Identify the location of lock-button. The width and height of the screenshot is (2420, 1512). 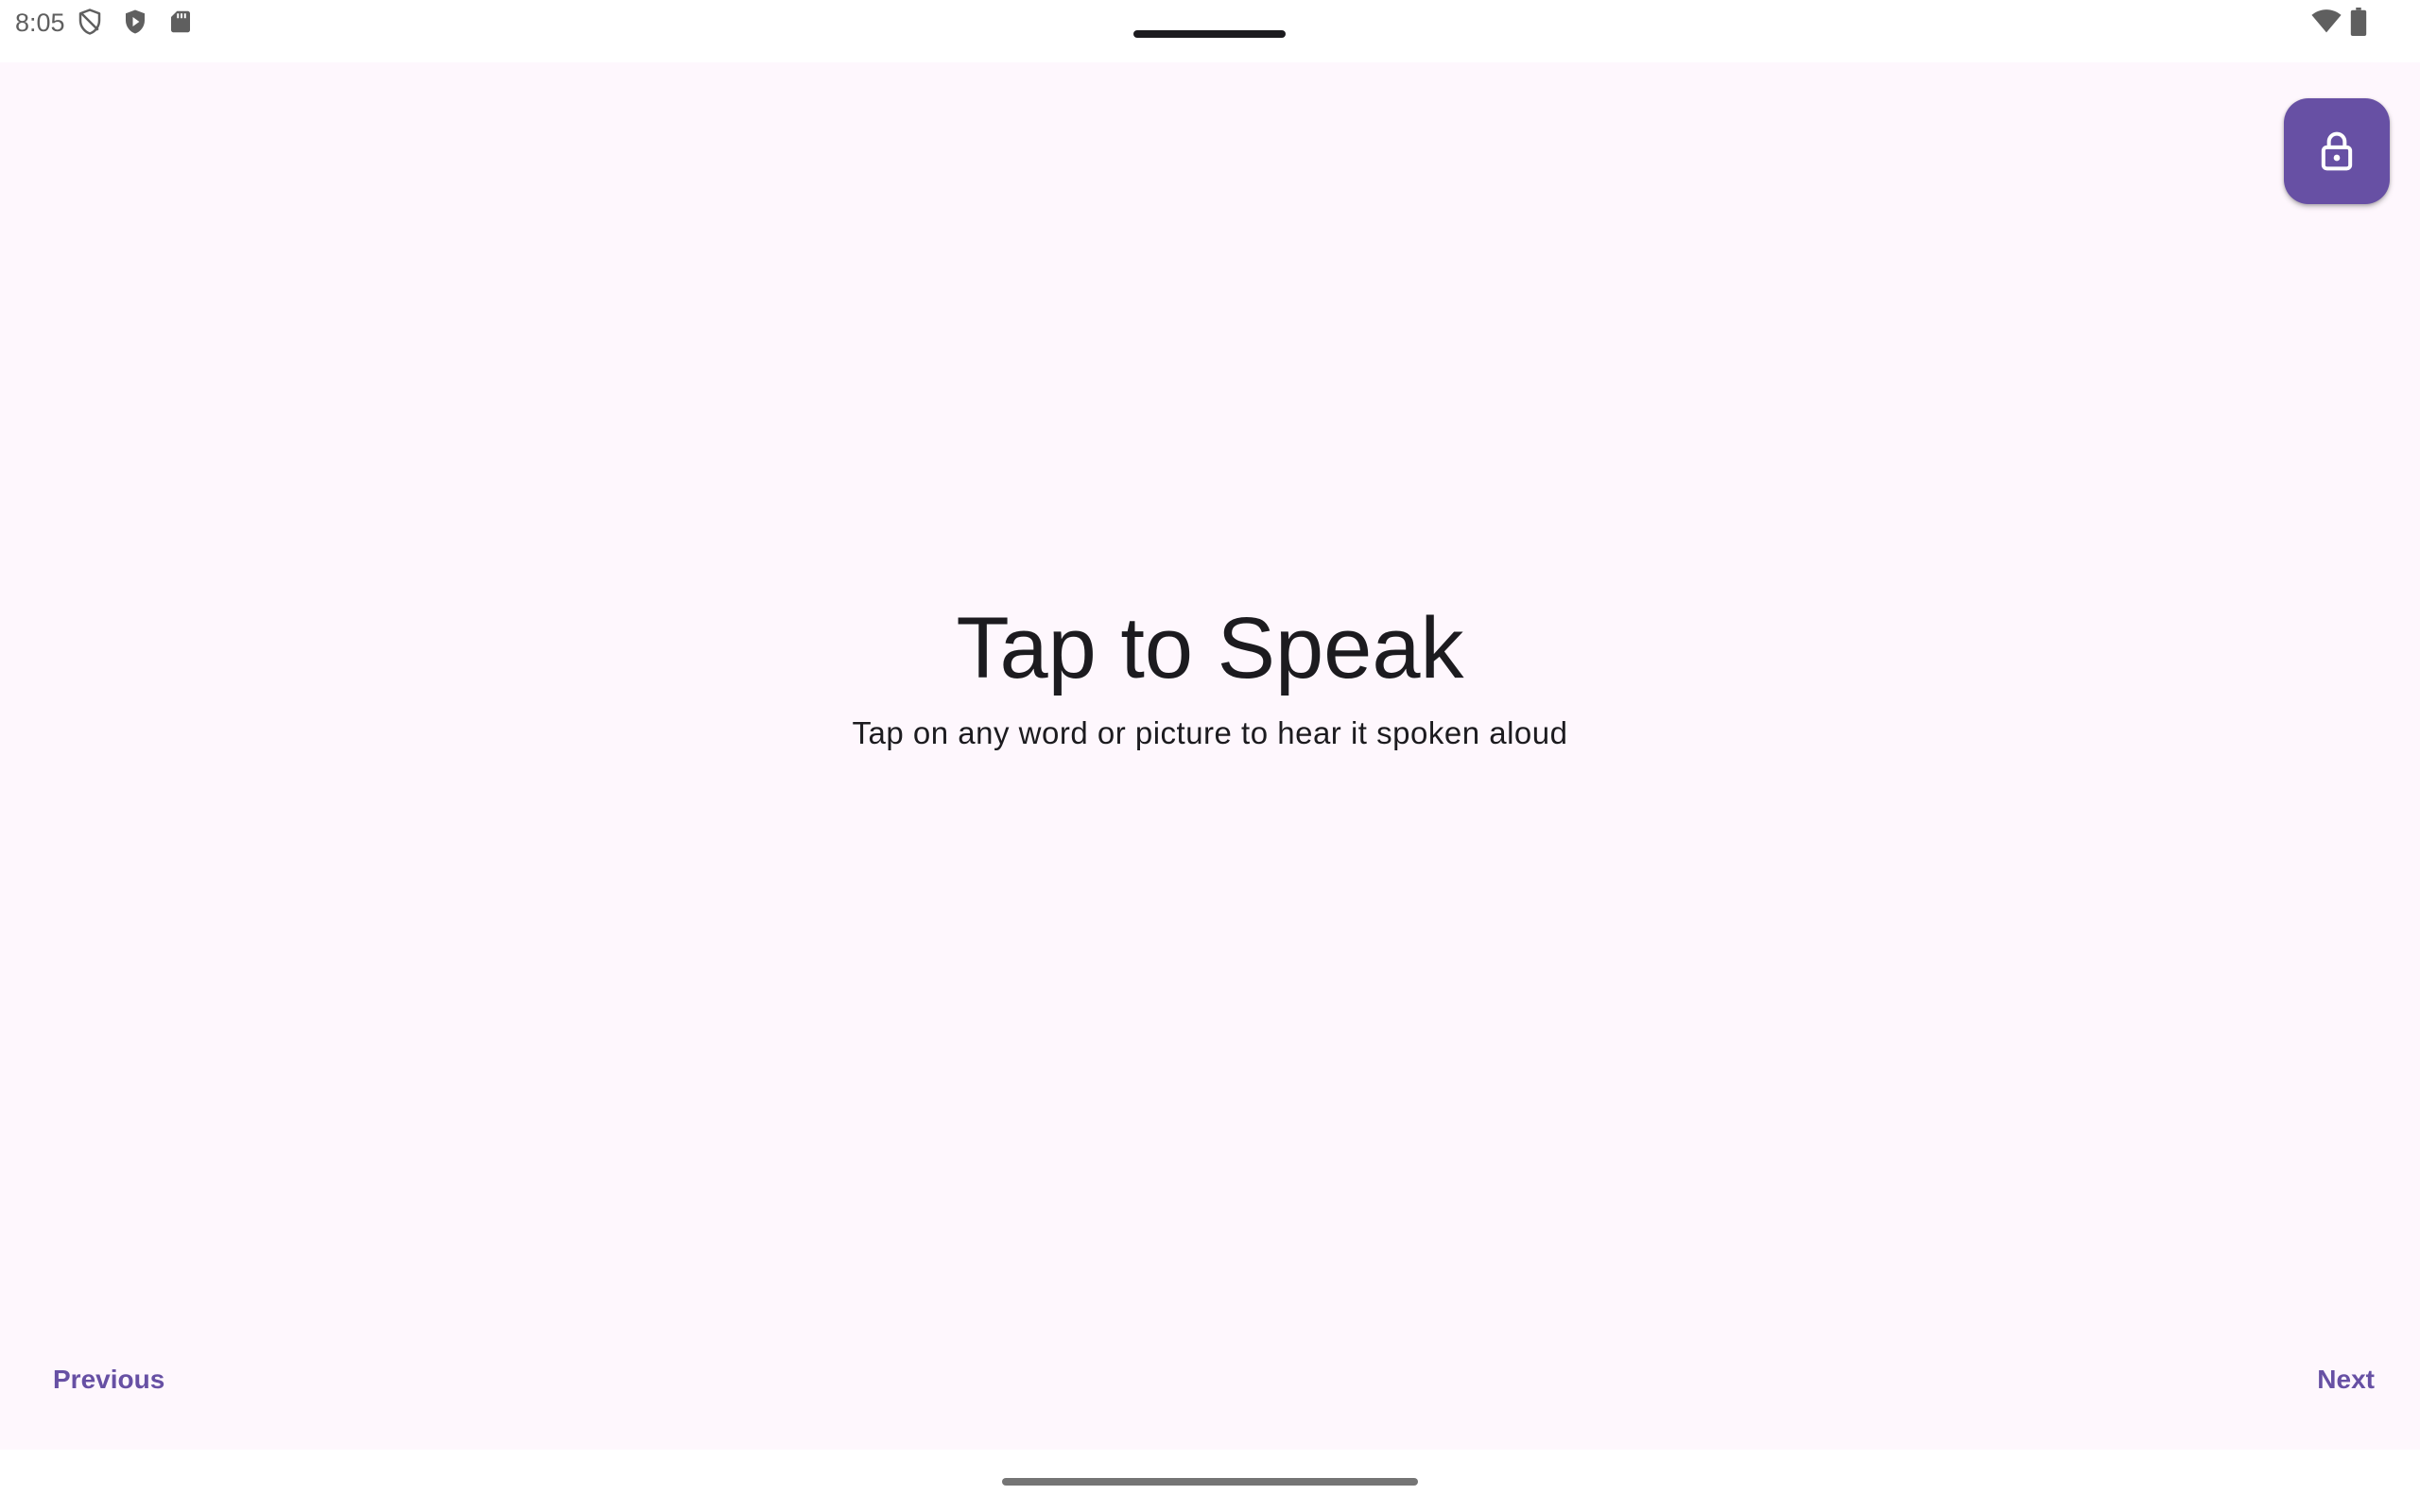
(2337, 151).